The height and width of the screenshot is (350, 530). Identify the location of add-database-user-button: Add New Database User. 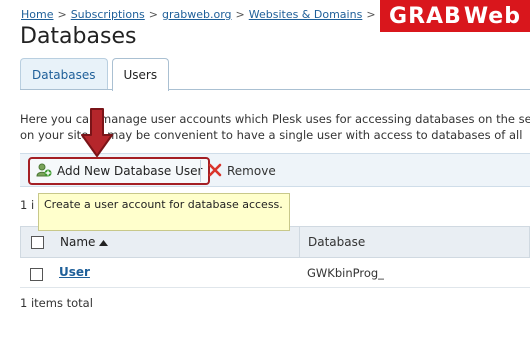
(119, 171).